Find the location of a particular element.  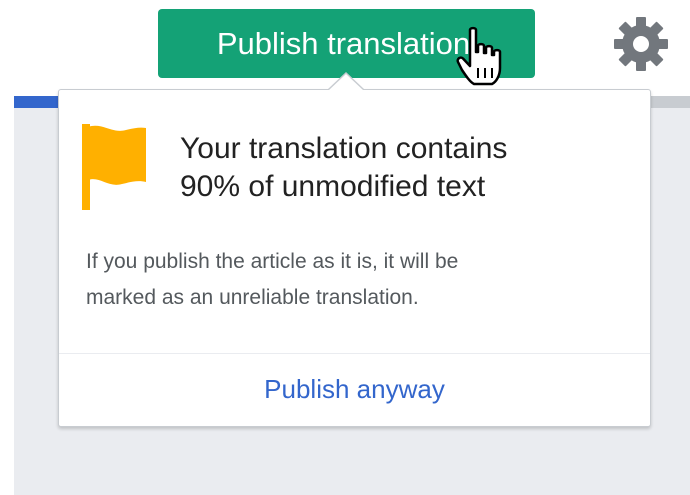

flag-icon is located at coordinates (116, 167).